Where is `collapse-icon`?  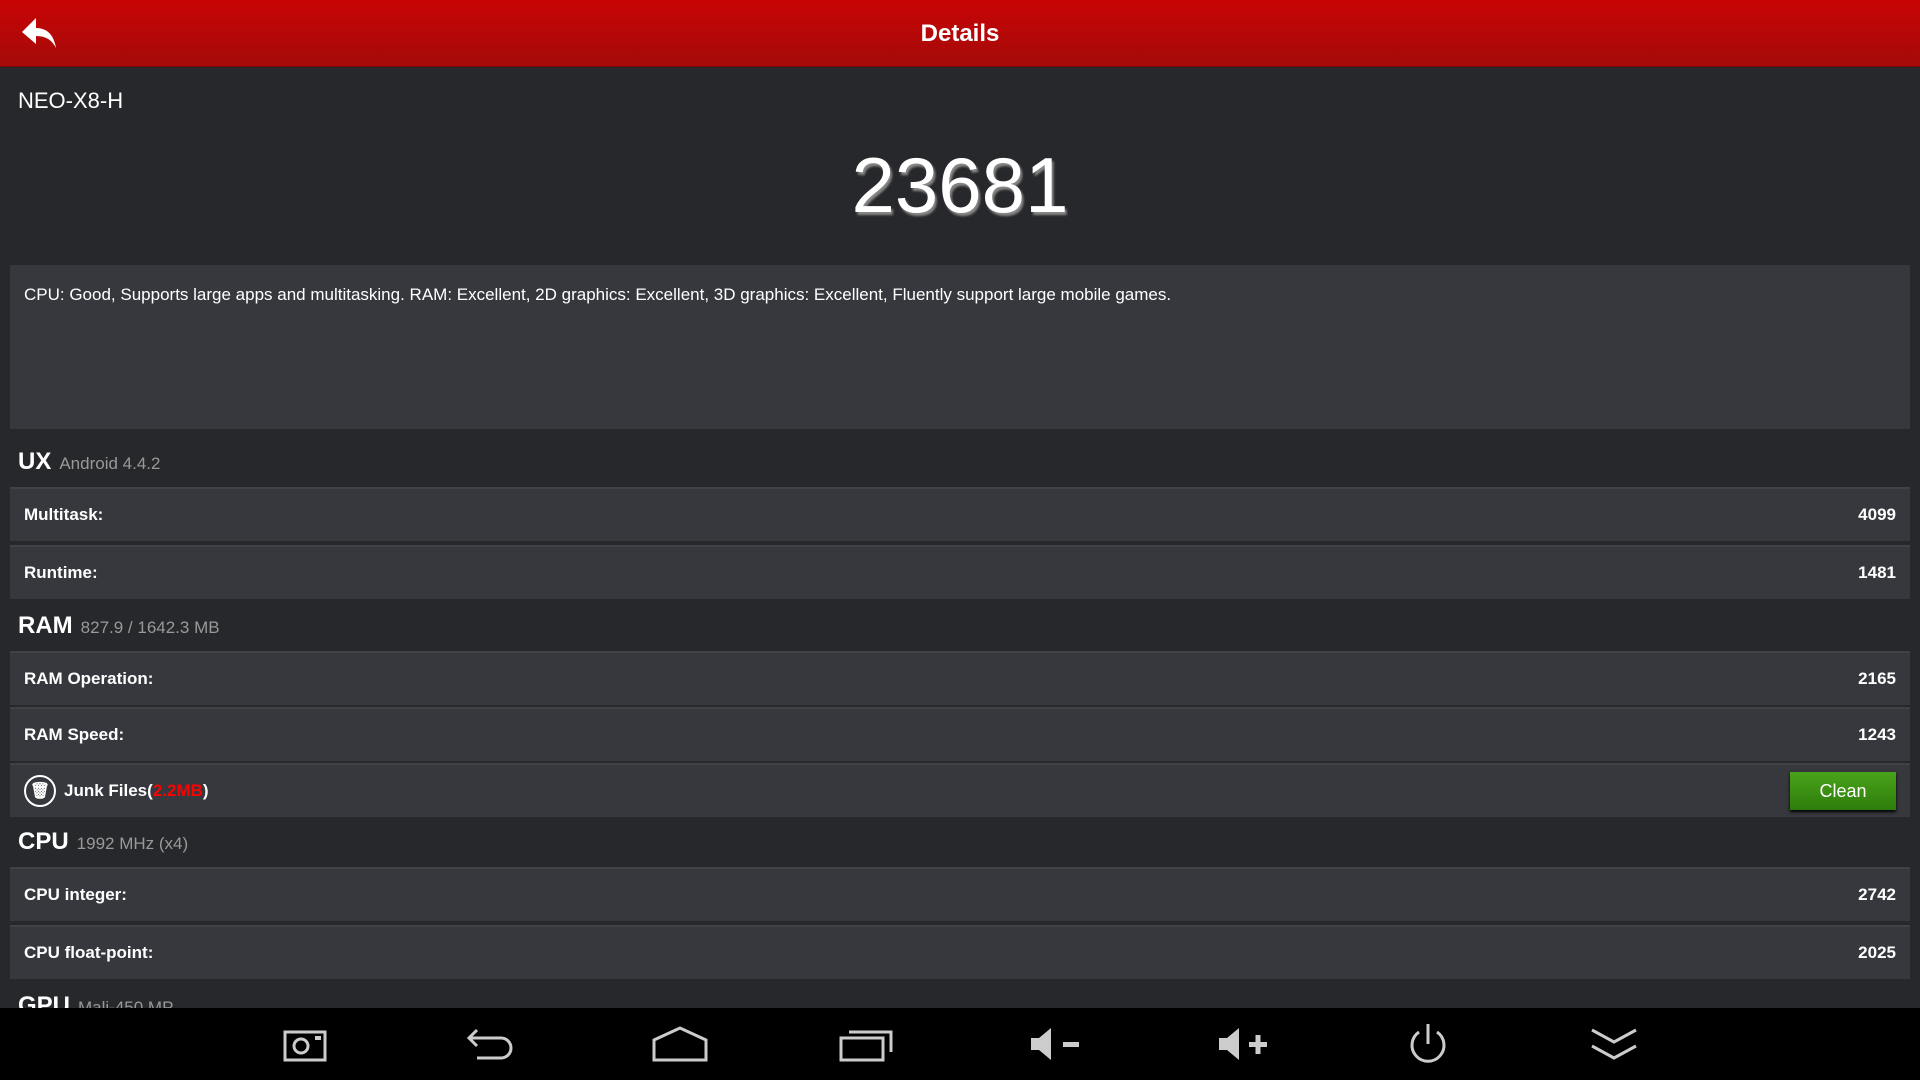
collapse-icon is located at coordinates (1614, 1044).